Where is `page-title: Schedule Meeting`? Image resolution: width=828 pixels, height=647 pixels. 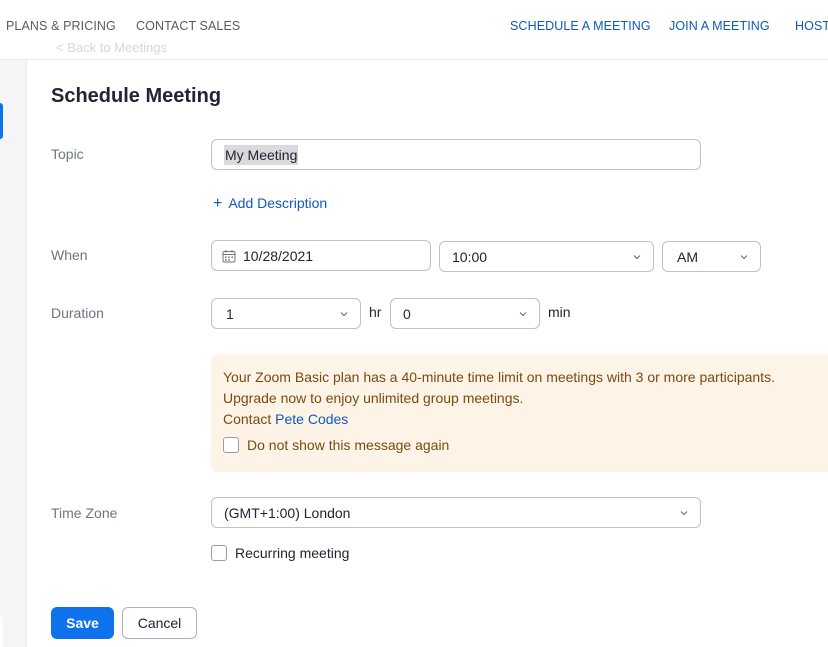 page-title: Schedule Meeting is located at coordinates (136, 96).